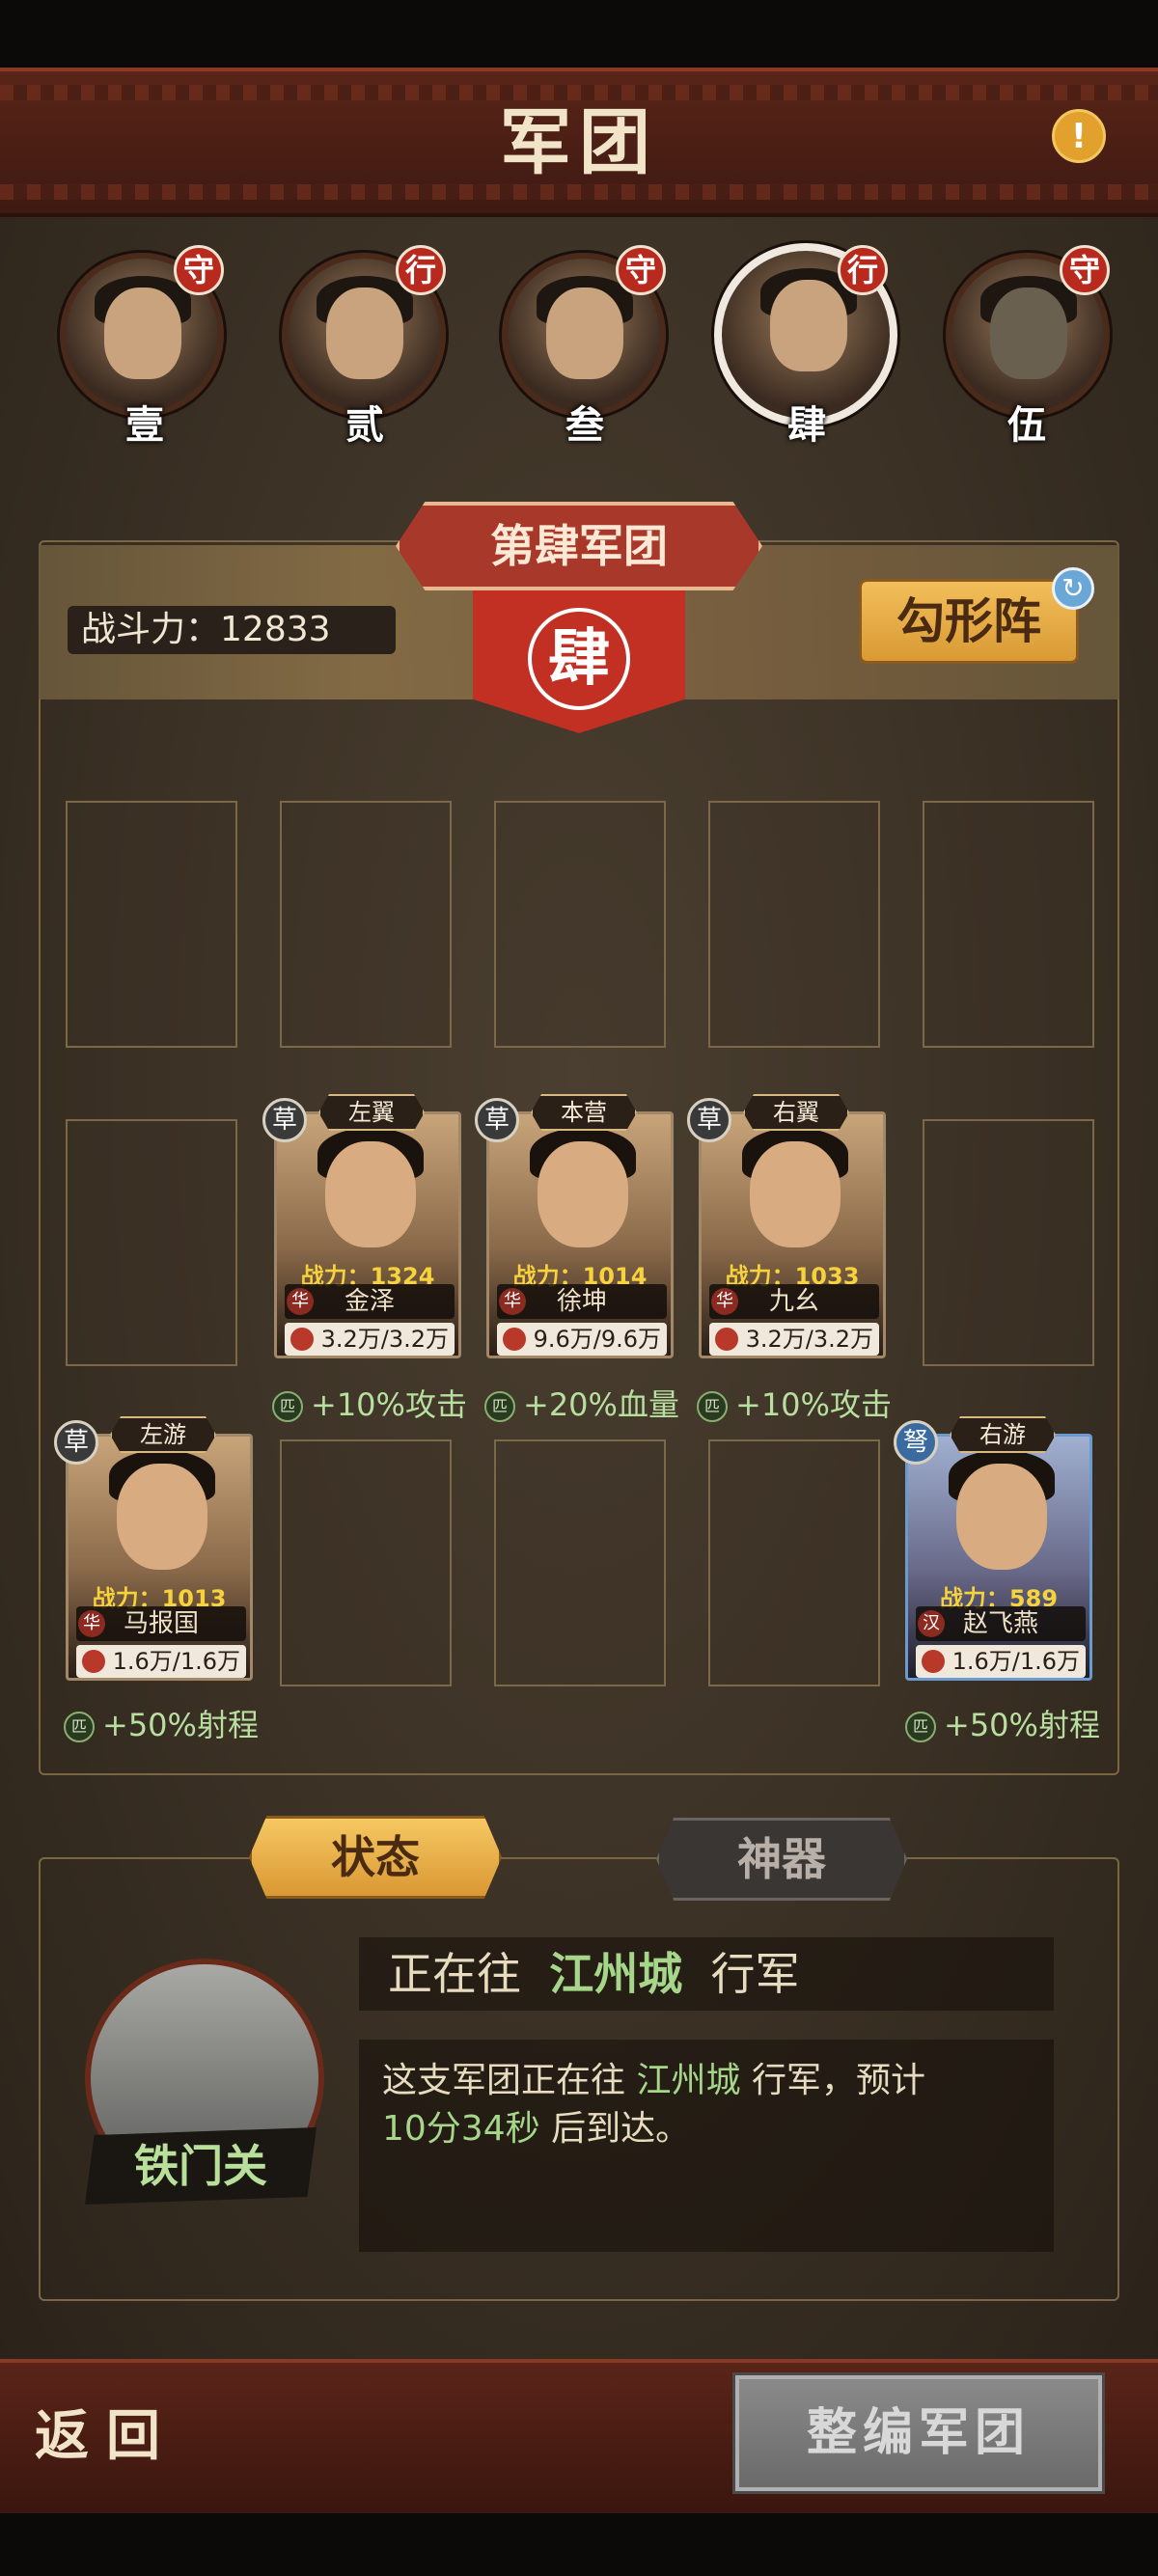 The width and height of the screenshot is (1158, 2576). I want to click on general-card-main-camp: 战力：1014 徐坤 华 9.6万/9.6万, so click(580, 1235).